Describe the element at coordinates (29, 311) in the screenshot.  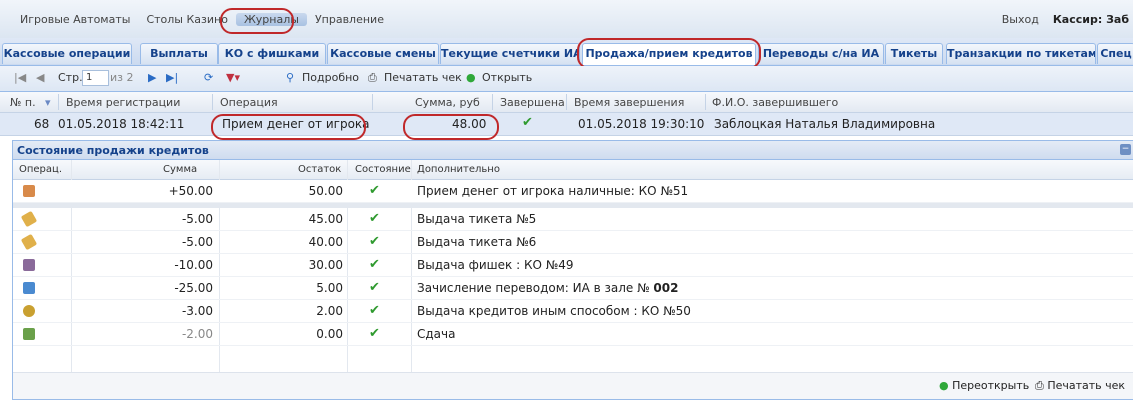
I see `credits-other-icon` at that location.